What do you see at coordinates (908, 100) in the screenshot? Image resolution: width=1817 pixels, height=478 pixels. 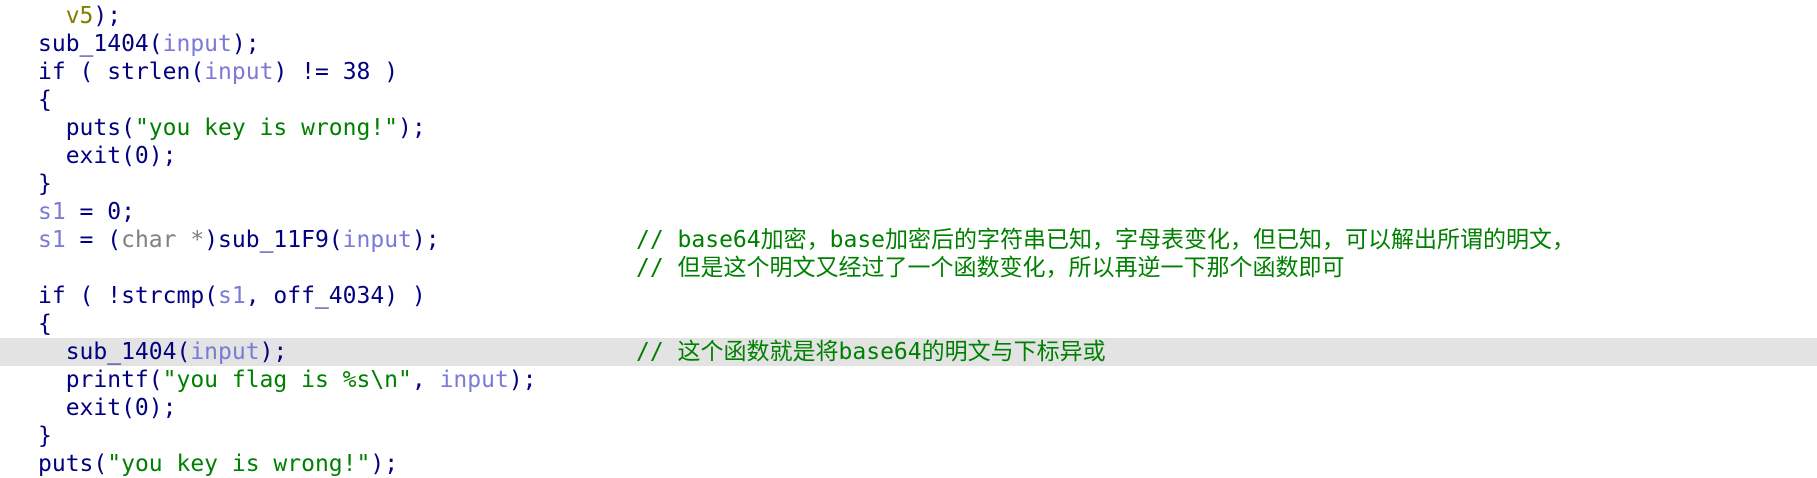 I see `code-line: 1{` at bounding box center [908, 100].